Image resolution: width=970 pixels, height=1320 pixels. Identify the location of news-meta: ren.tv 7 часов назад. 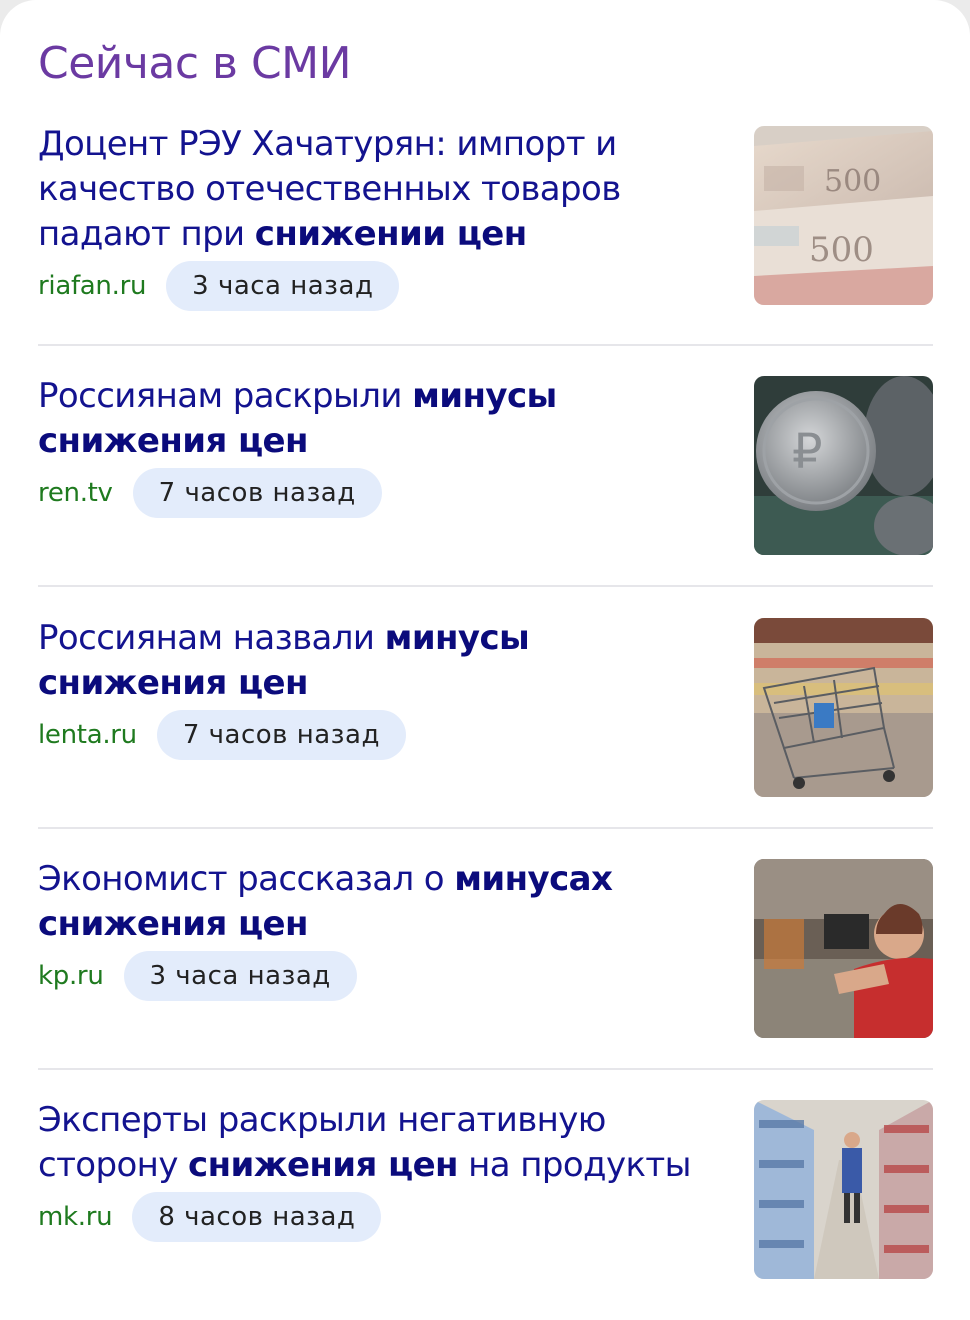
(383, 493).